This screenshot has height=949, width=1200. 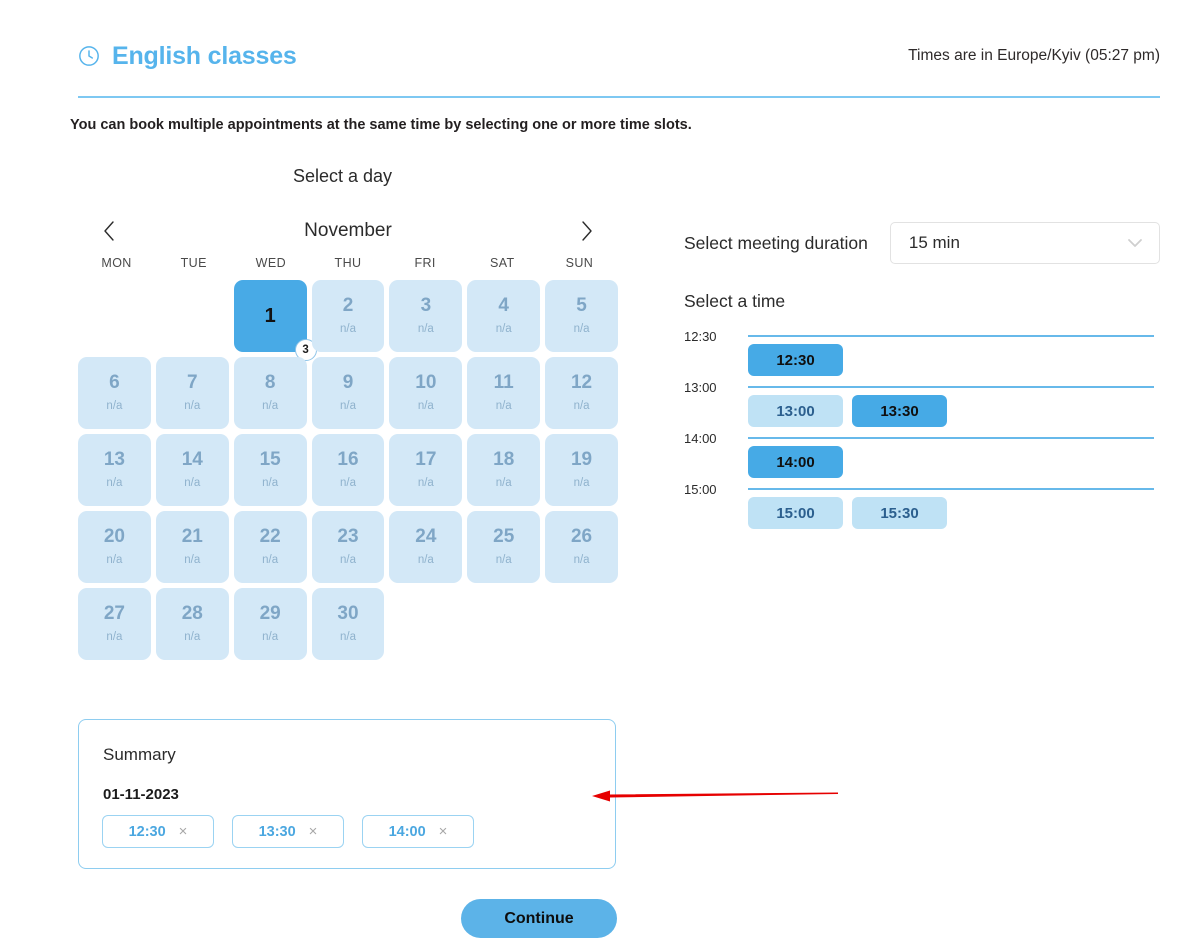 I want to click on calendar-day-number: 21, so click(x=192, y=537).